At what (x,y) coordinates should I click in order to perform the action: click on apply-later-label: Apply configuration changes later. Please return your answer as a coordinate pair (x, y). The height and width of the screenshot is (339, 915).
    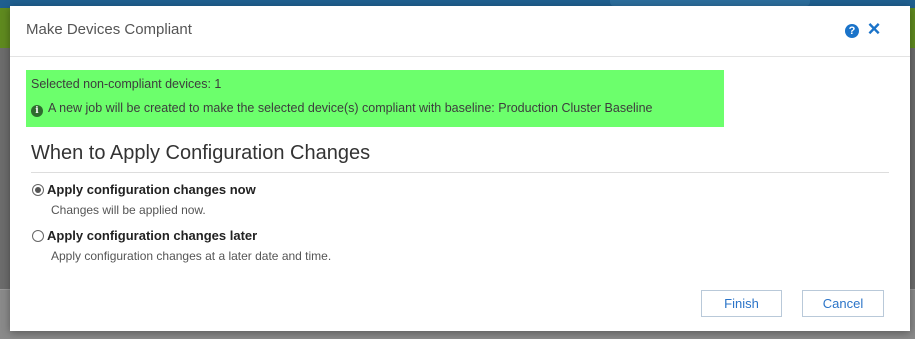
    Looking at the image, I should click on (152, 235).